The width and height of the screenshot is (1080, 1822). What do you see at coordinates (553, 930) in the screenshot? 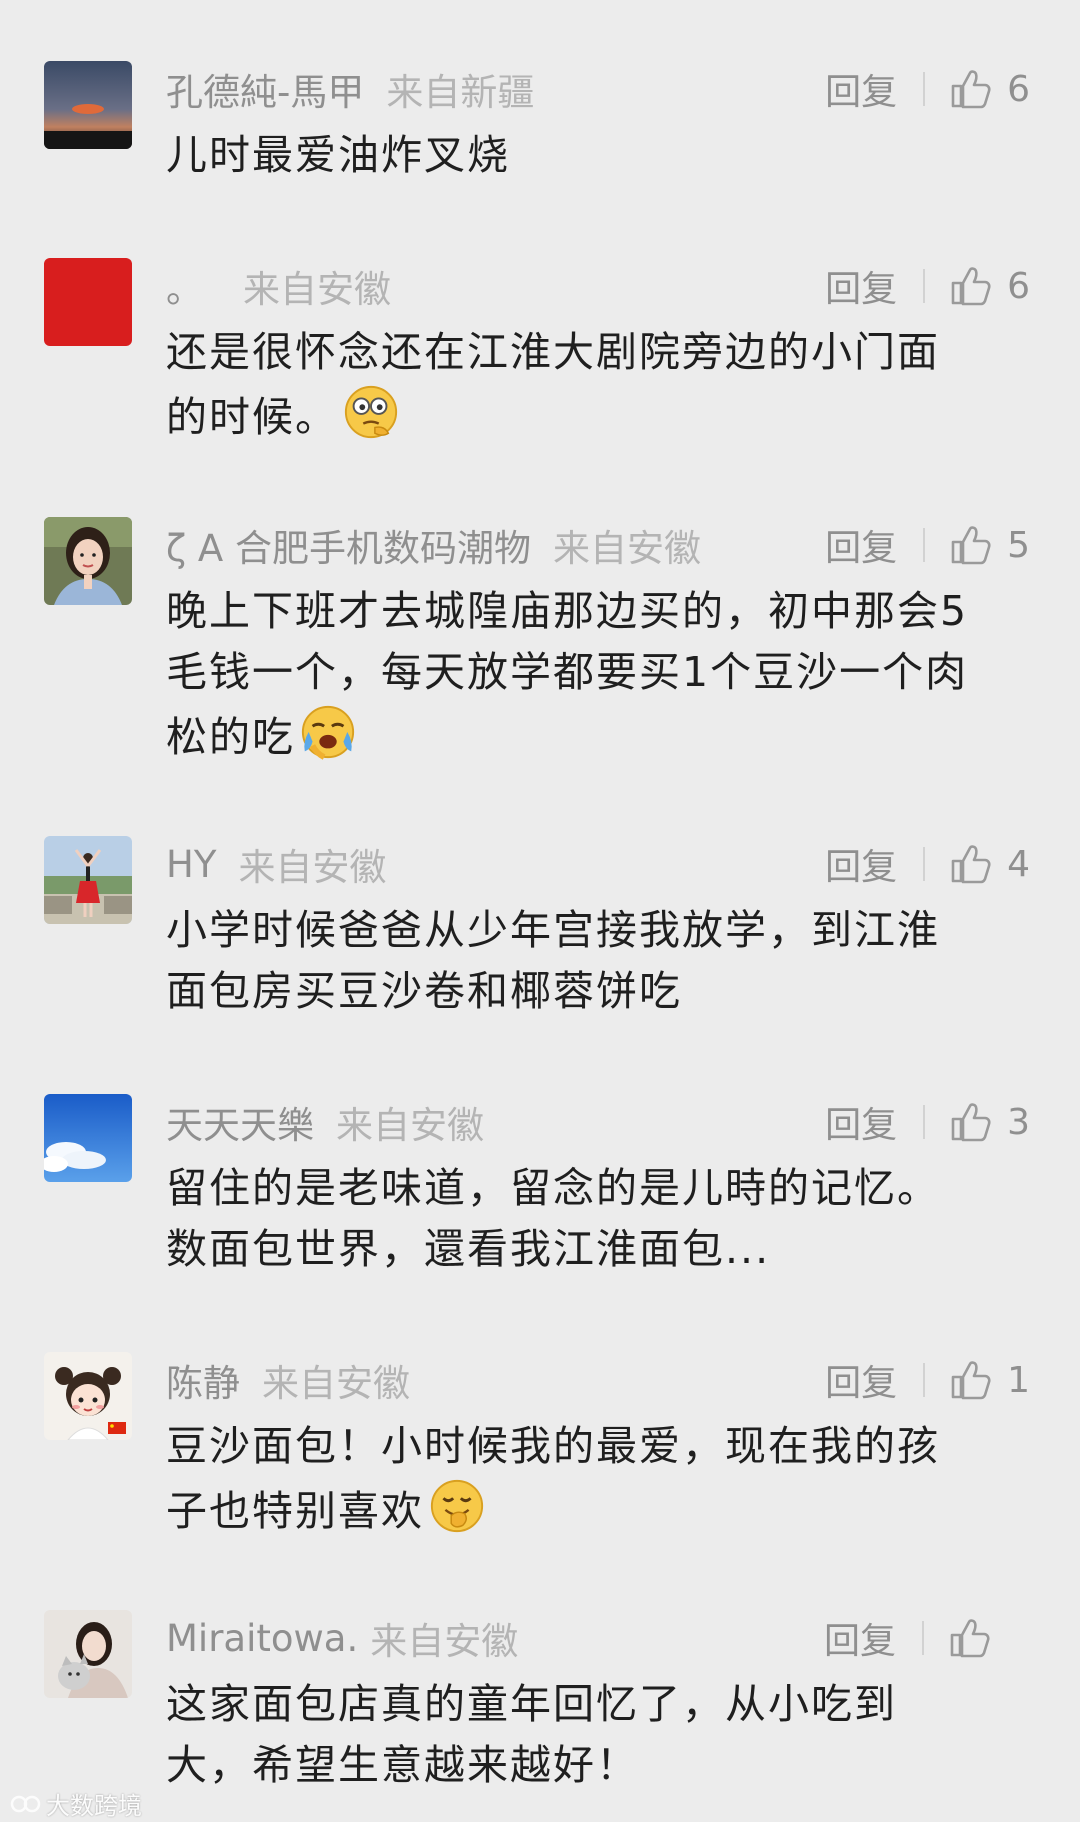
I see `comment-line: 小学时候爸爸从少年宫接我放学，到江淮` at bounding box center [553, 930].